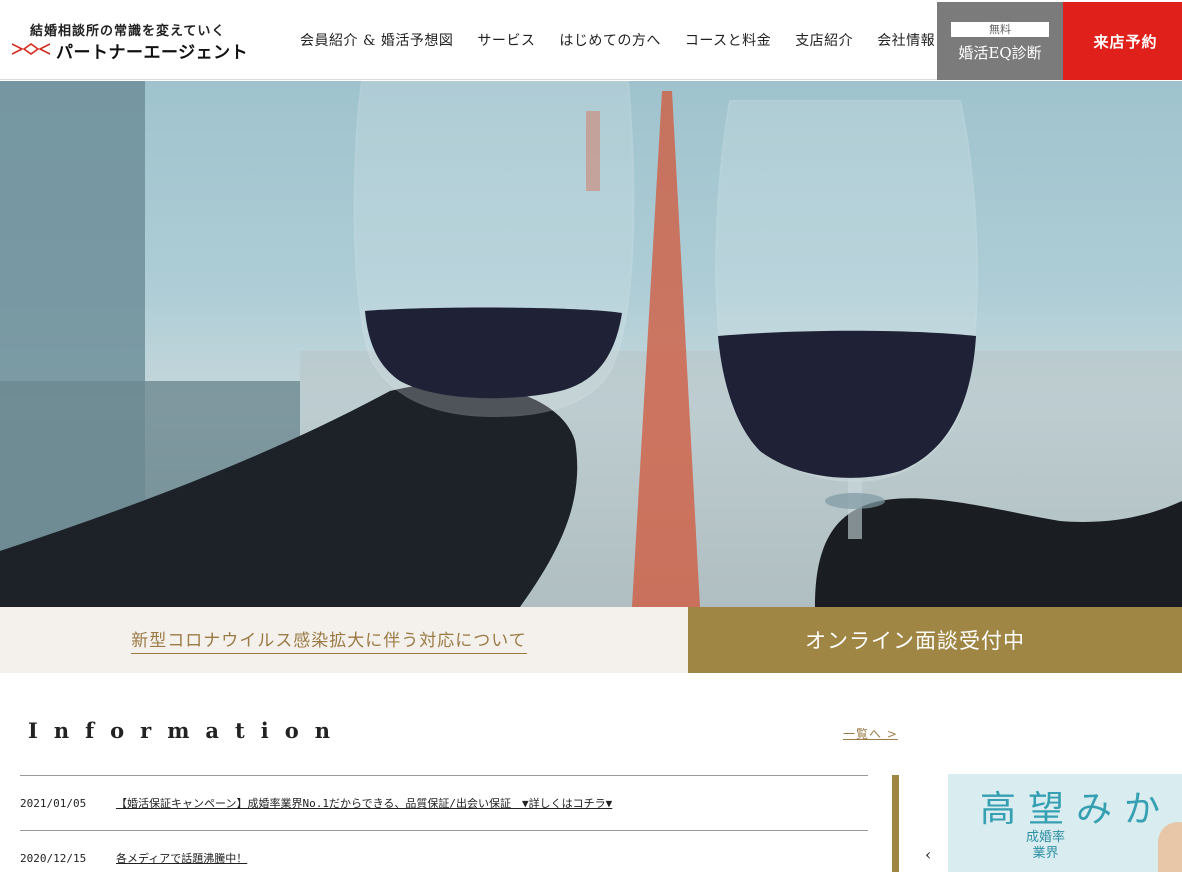 This screenshot has width=1182, height=872. Describe the element at coordinates (928, 854) in the screenshot. I see `chevron-left-icon: ‹` at that location.